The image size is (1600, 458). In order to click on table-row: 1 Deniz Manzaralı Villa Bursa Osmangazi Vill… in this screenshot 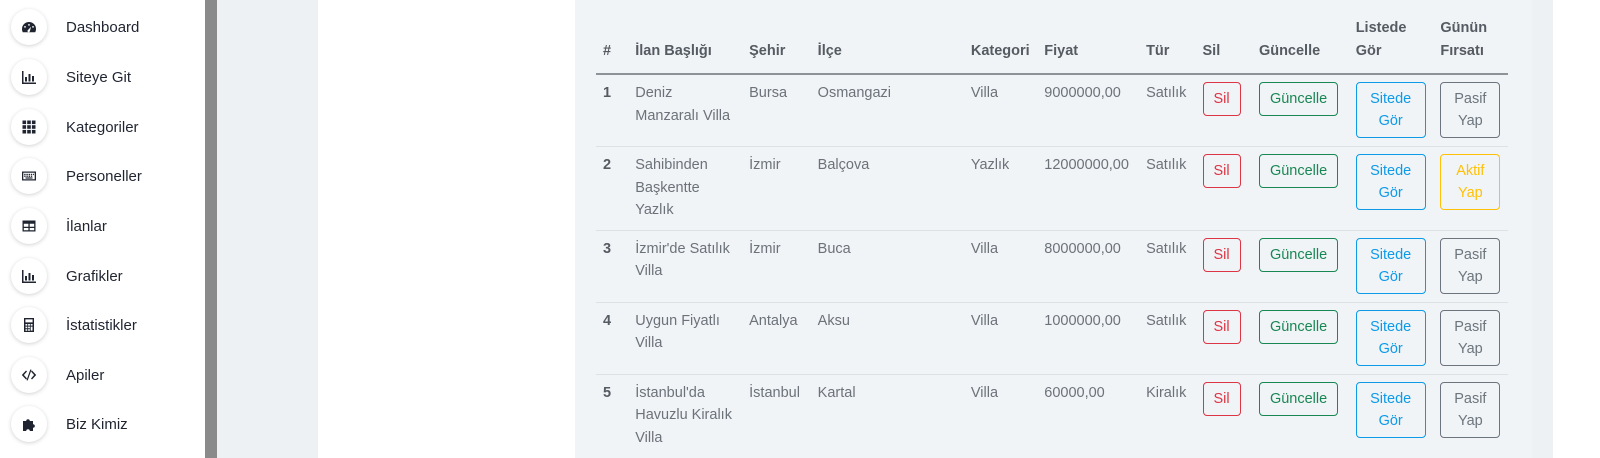, I will do `click(1052, 110)`.